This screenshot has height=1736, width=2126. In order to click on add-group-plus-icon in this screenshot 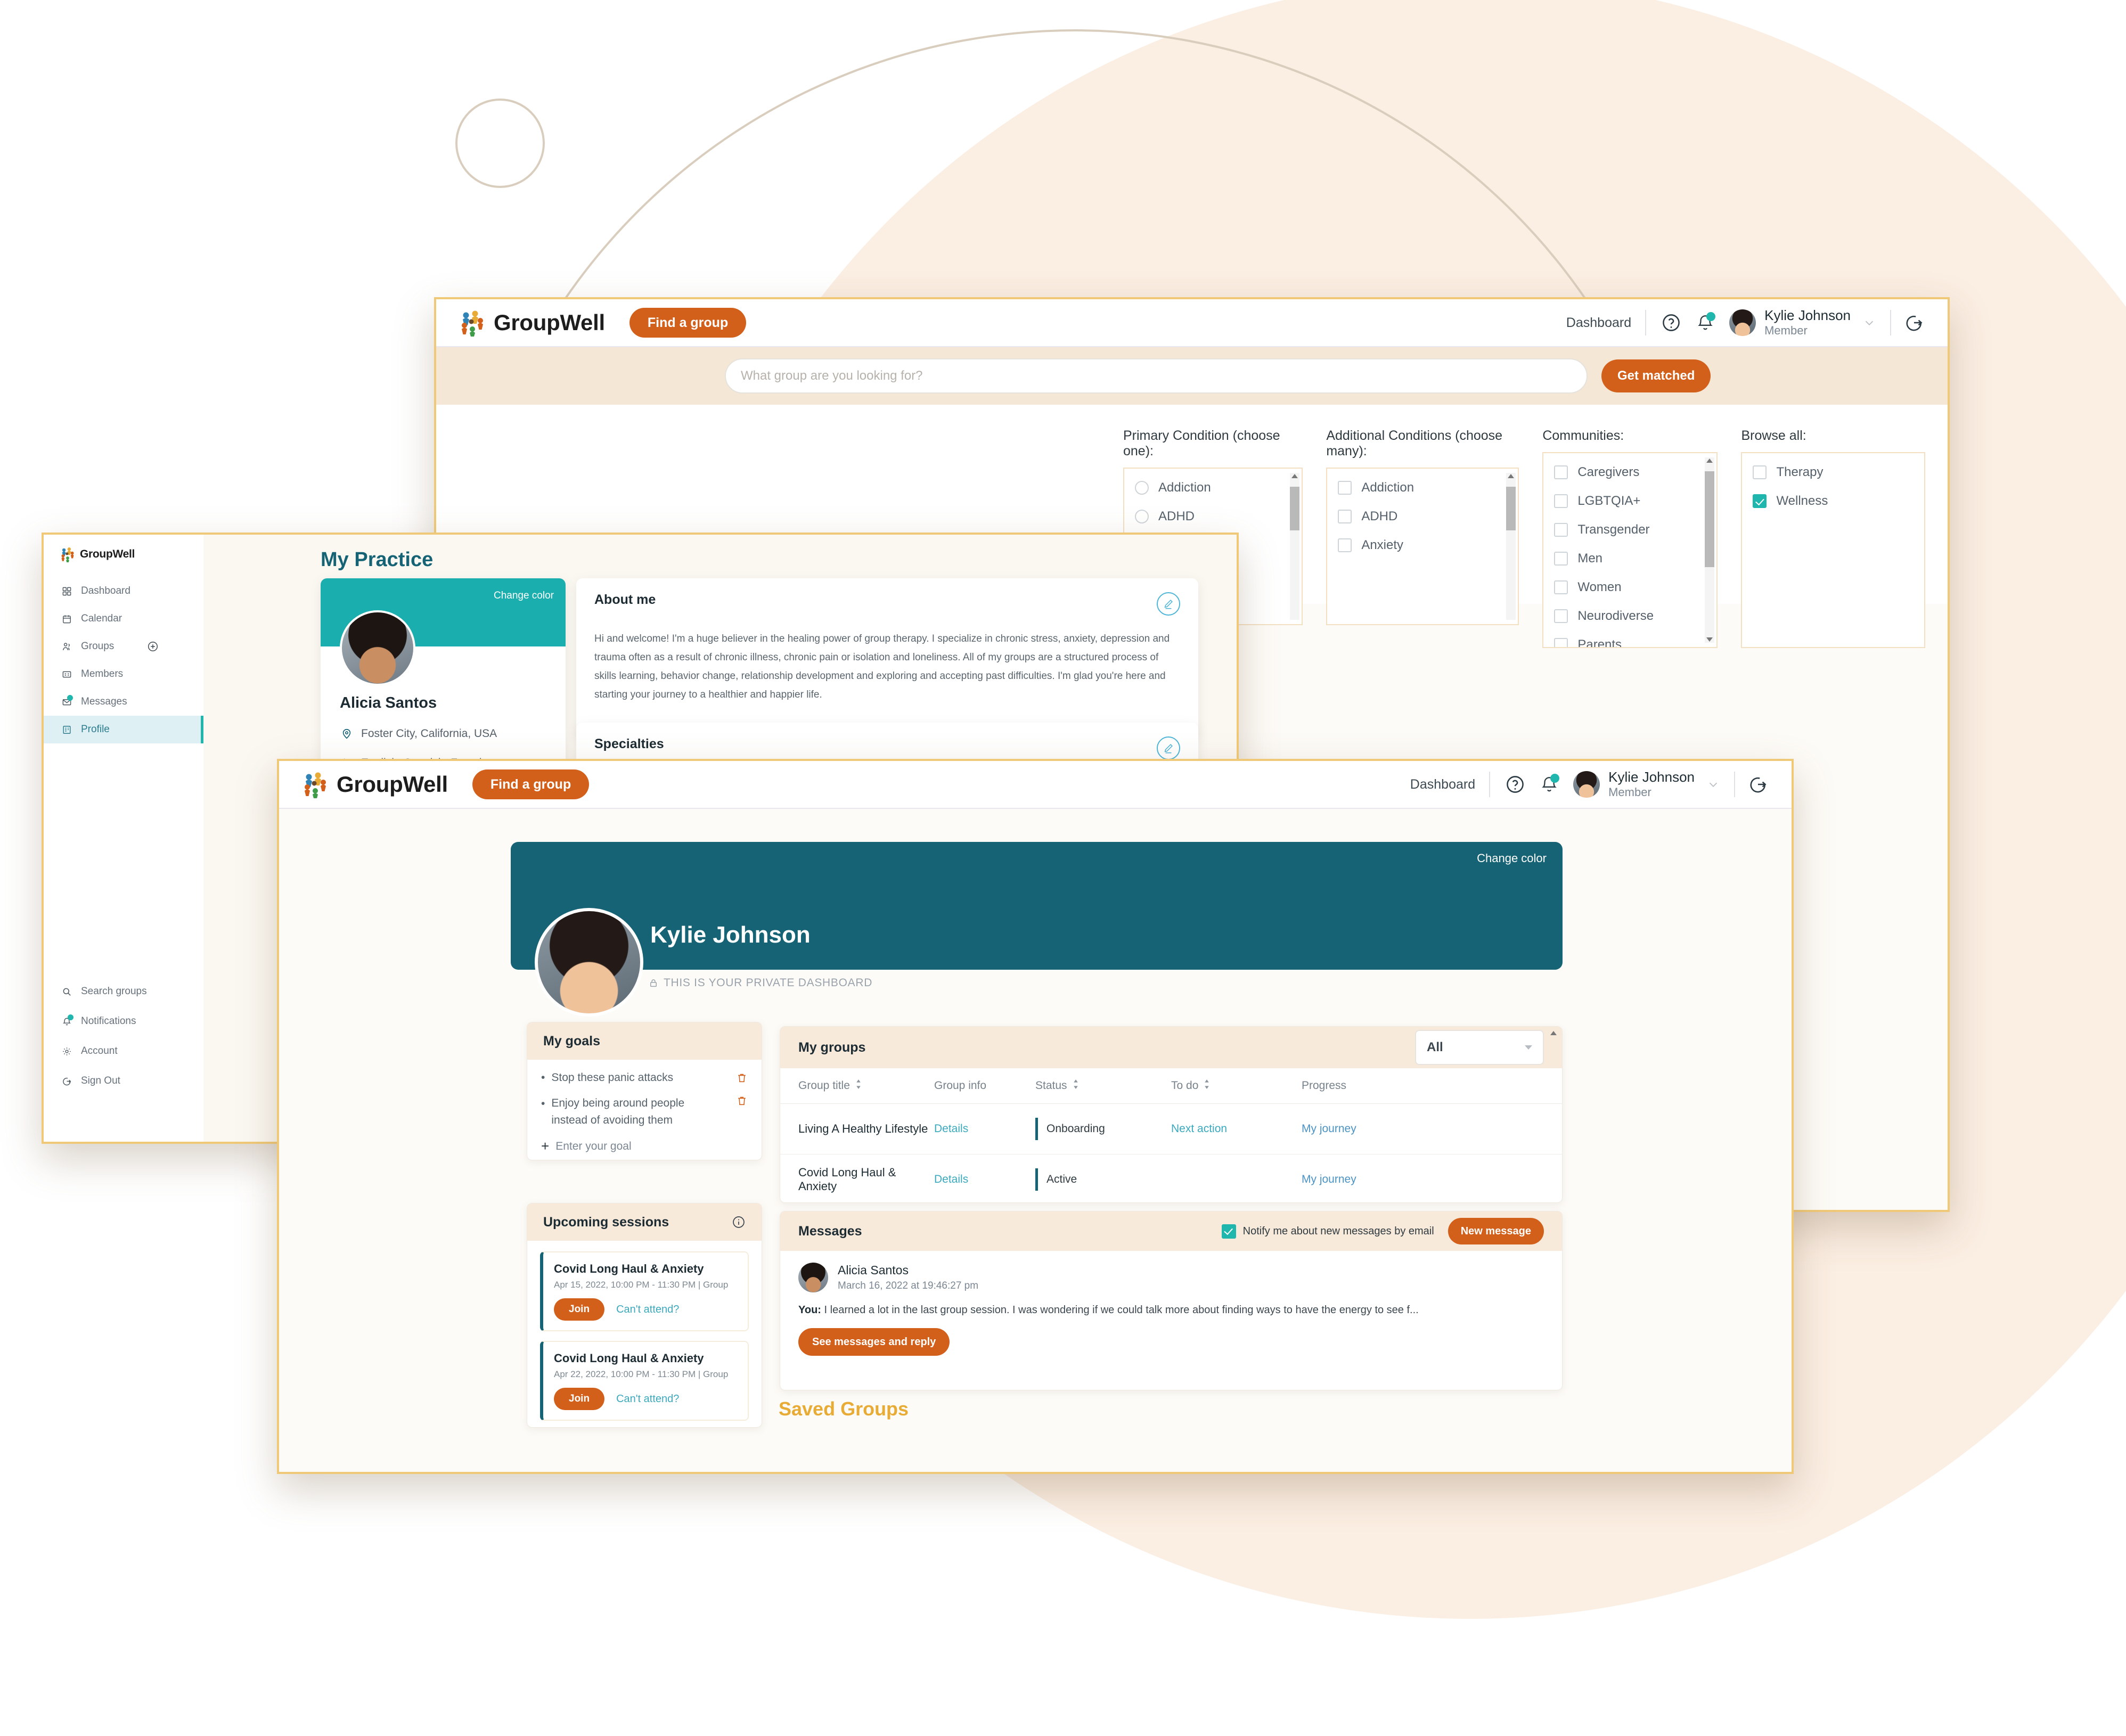, I will do `click(153, 646)`.